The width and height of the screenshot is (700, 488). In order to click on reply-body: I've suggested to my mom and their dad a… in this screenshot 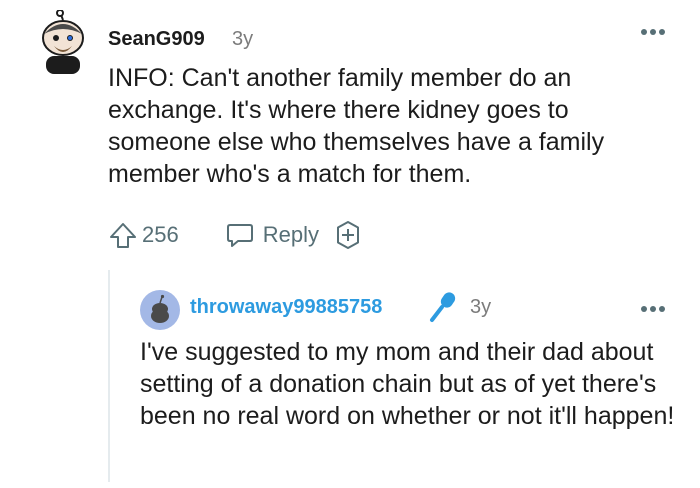, I will do `click(407, 384)`.